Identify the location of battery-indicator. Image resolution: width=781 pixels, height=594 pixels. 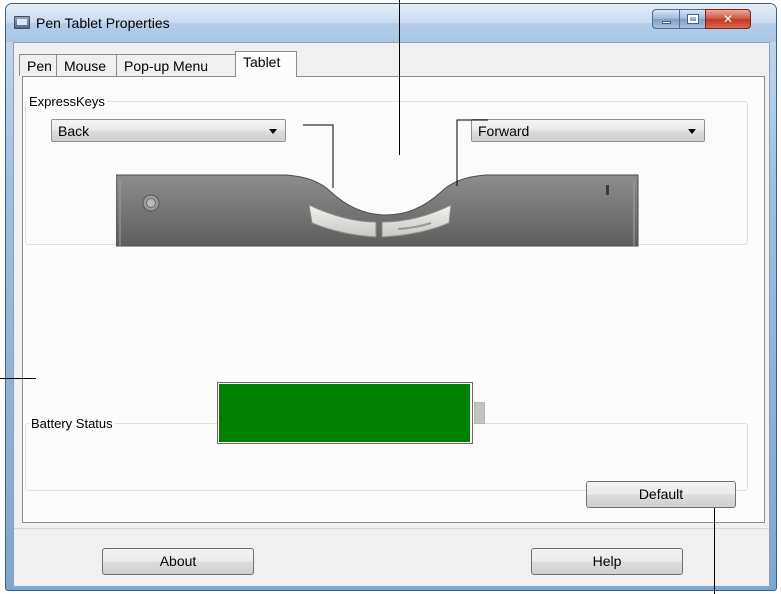
(345, 413).